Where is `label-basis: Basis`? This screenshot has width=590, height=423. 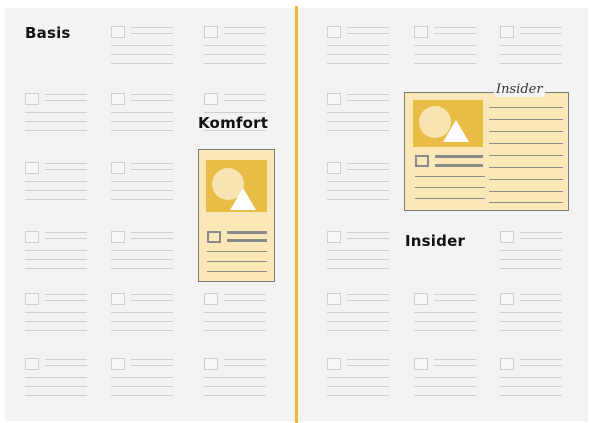 label-basis: Basis is located at coordinates (48, 33).